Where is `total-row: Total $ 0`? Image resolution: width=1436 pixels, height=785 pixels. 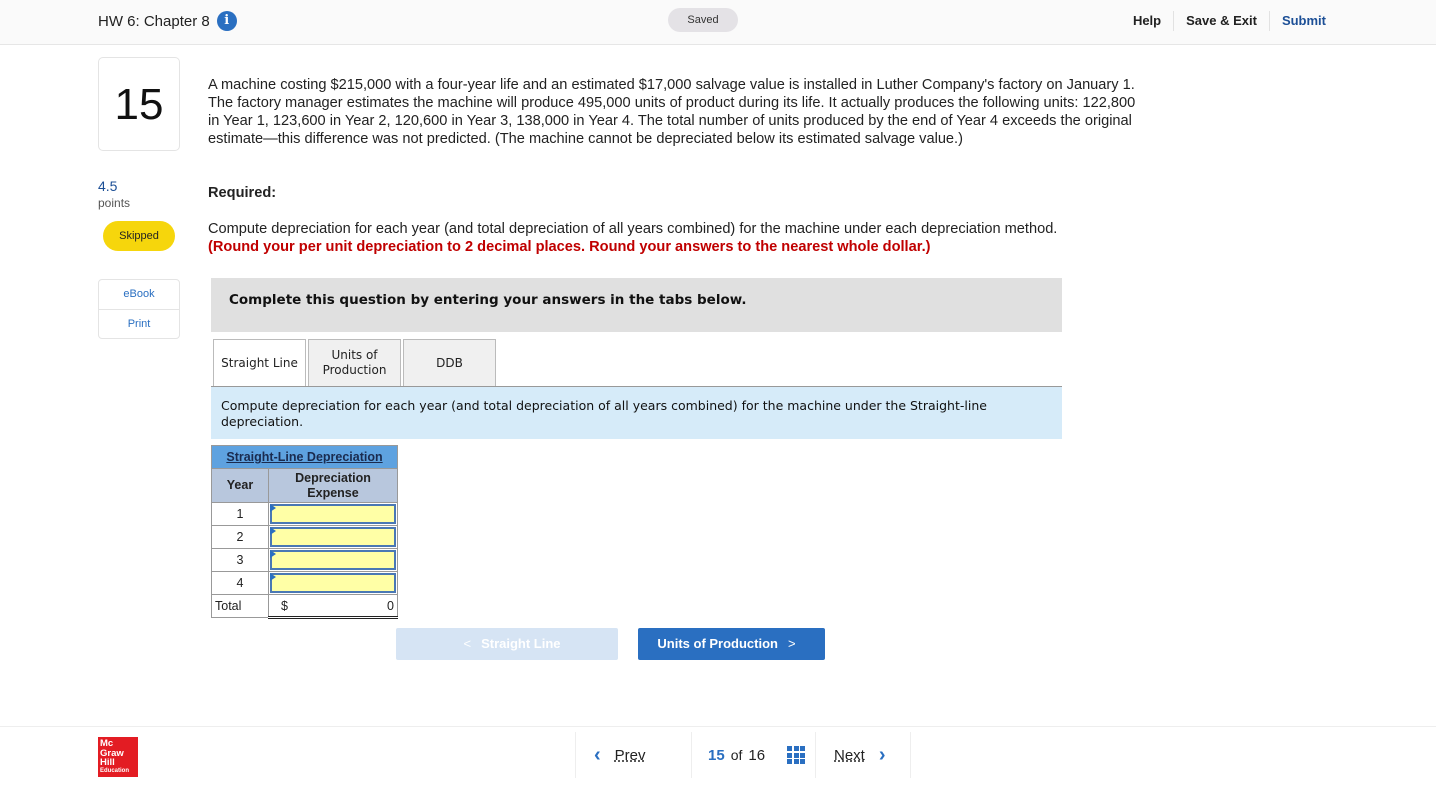 total-row: Total $ 0 is located at coordinates (304, 606).